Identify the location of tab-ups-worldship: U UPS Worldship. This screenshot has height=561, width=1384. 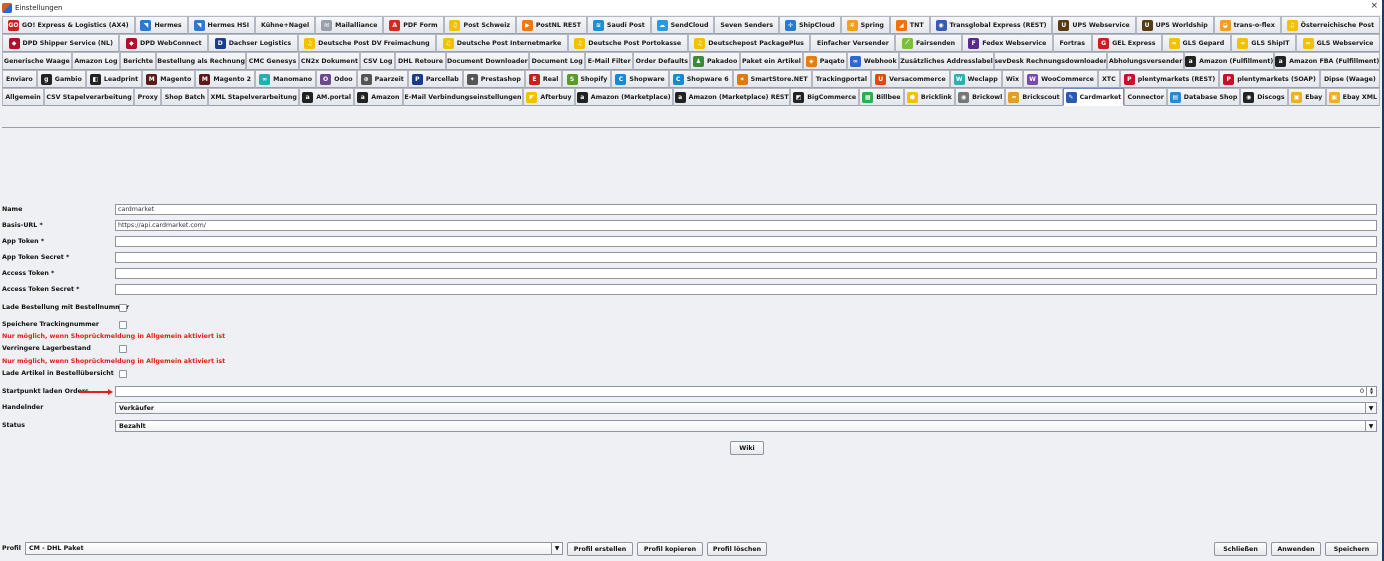
(1174, 25).